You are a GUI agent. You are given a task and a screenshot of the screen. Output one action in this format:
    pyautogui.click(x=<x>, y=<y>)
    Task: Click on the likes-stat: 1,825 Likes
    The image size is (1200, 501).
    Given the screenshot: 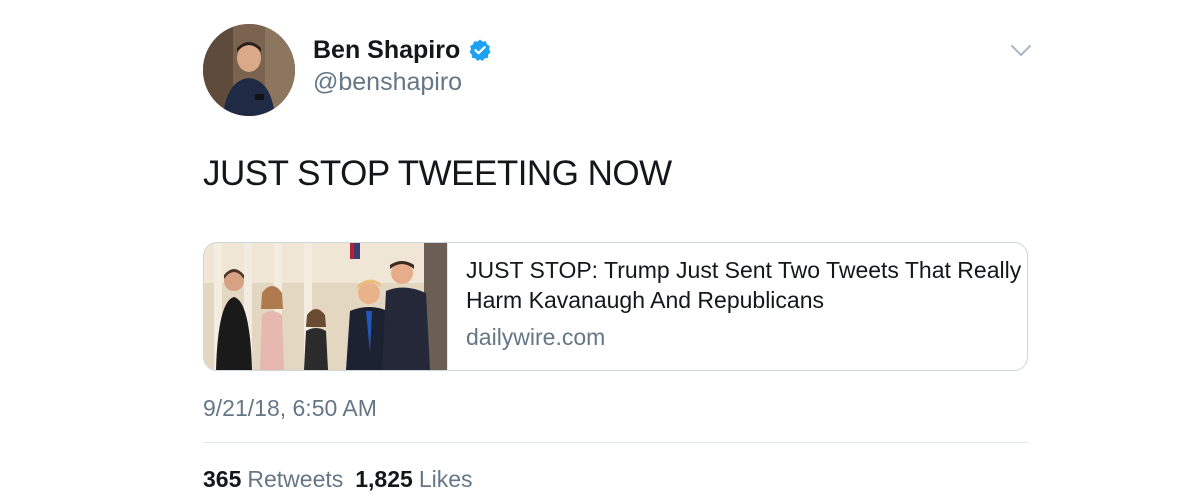 What is the action you would take?
    pyautogui.click(x=413, y=479)
    